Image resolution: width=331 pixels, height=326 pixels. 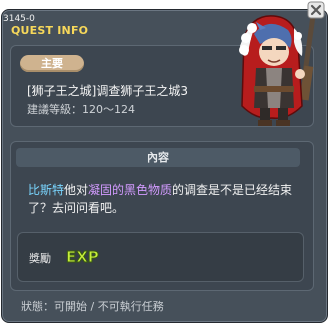 I want to click on quest-level: 建議等級：120～124, so click(x=81, y=109).